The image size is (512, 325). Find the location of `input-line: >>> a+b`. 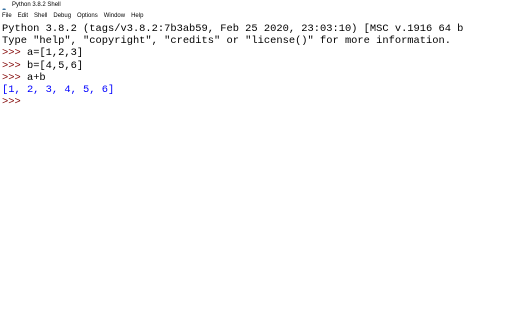

input-line: >>> a+b is located at coordinates (256, 78).